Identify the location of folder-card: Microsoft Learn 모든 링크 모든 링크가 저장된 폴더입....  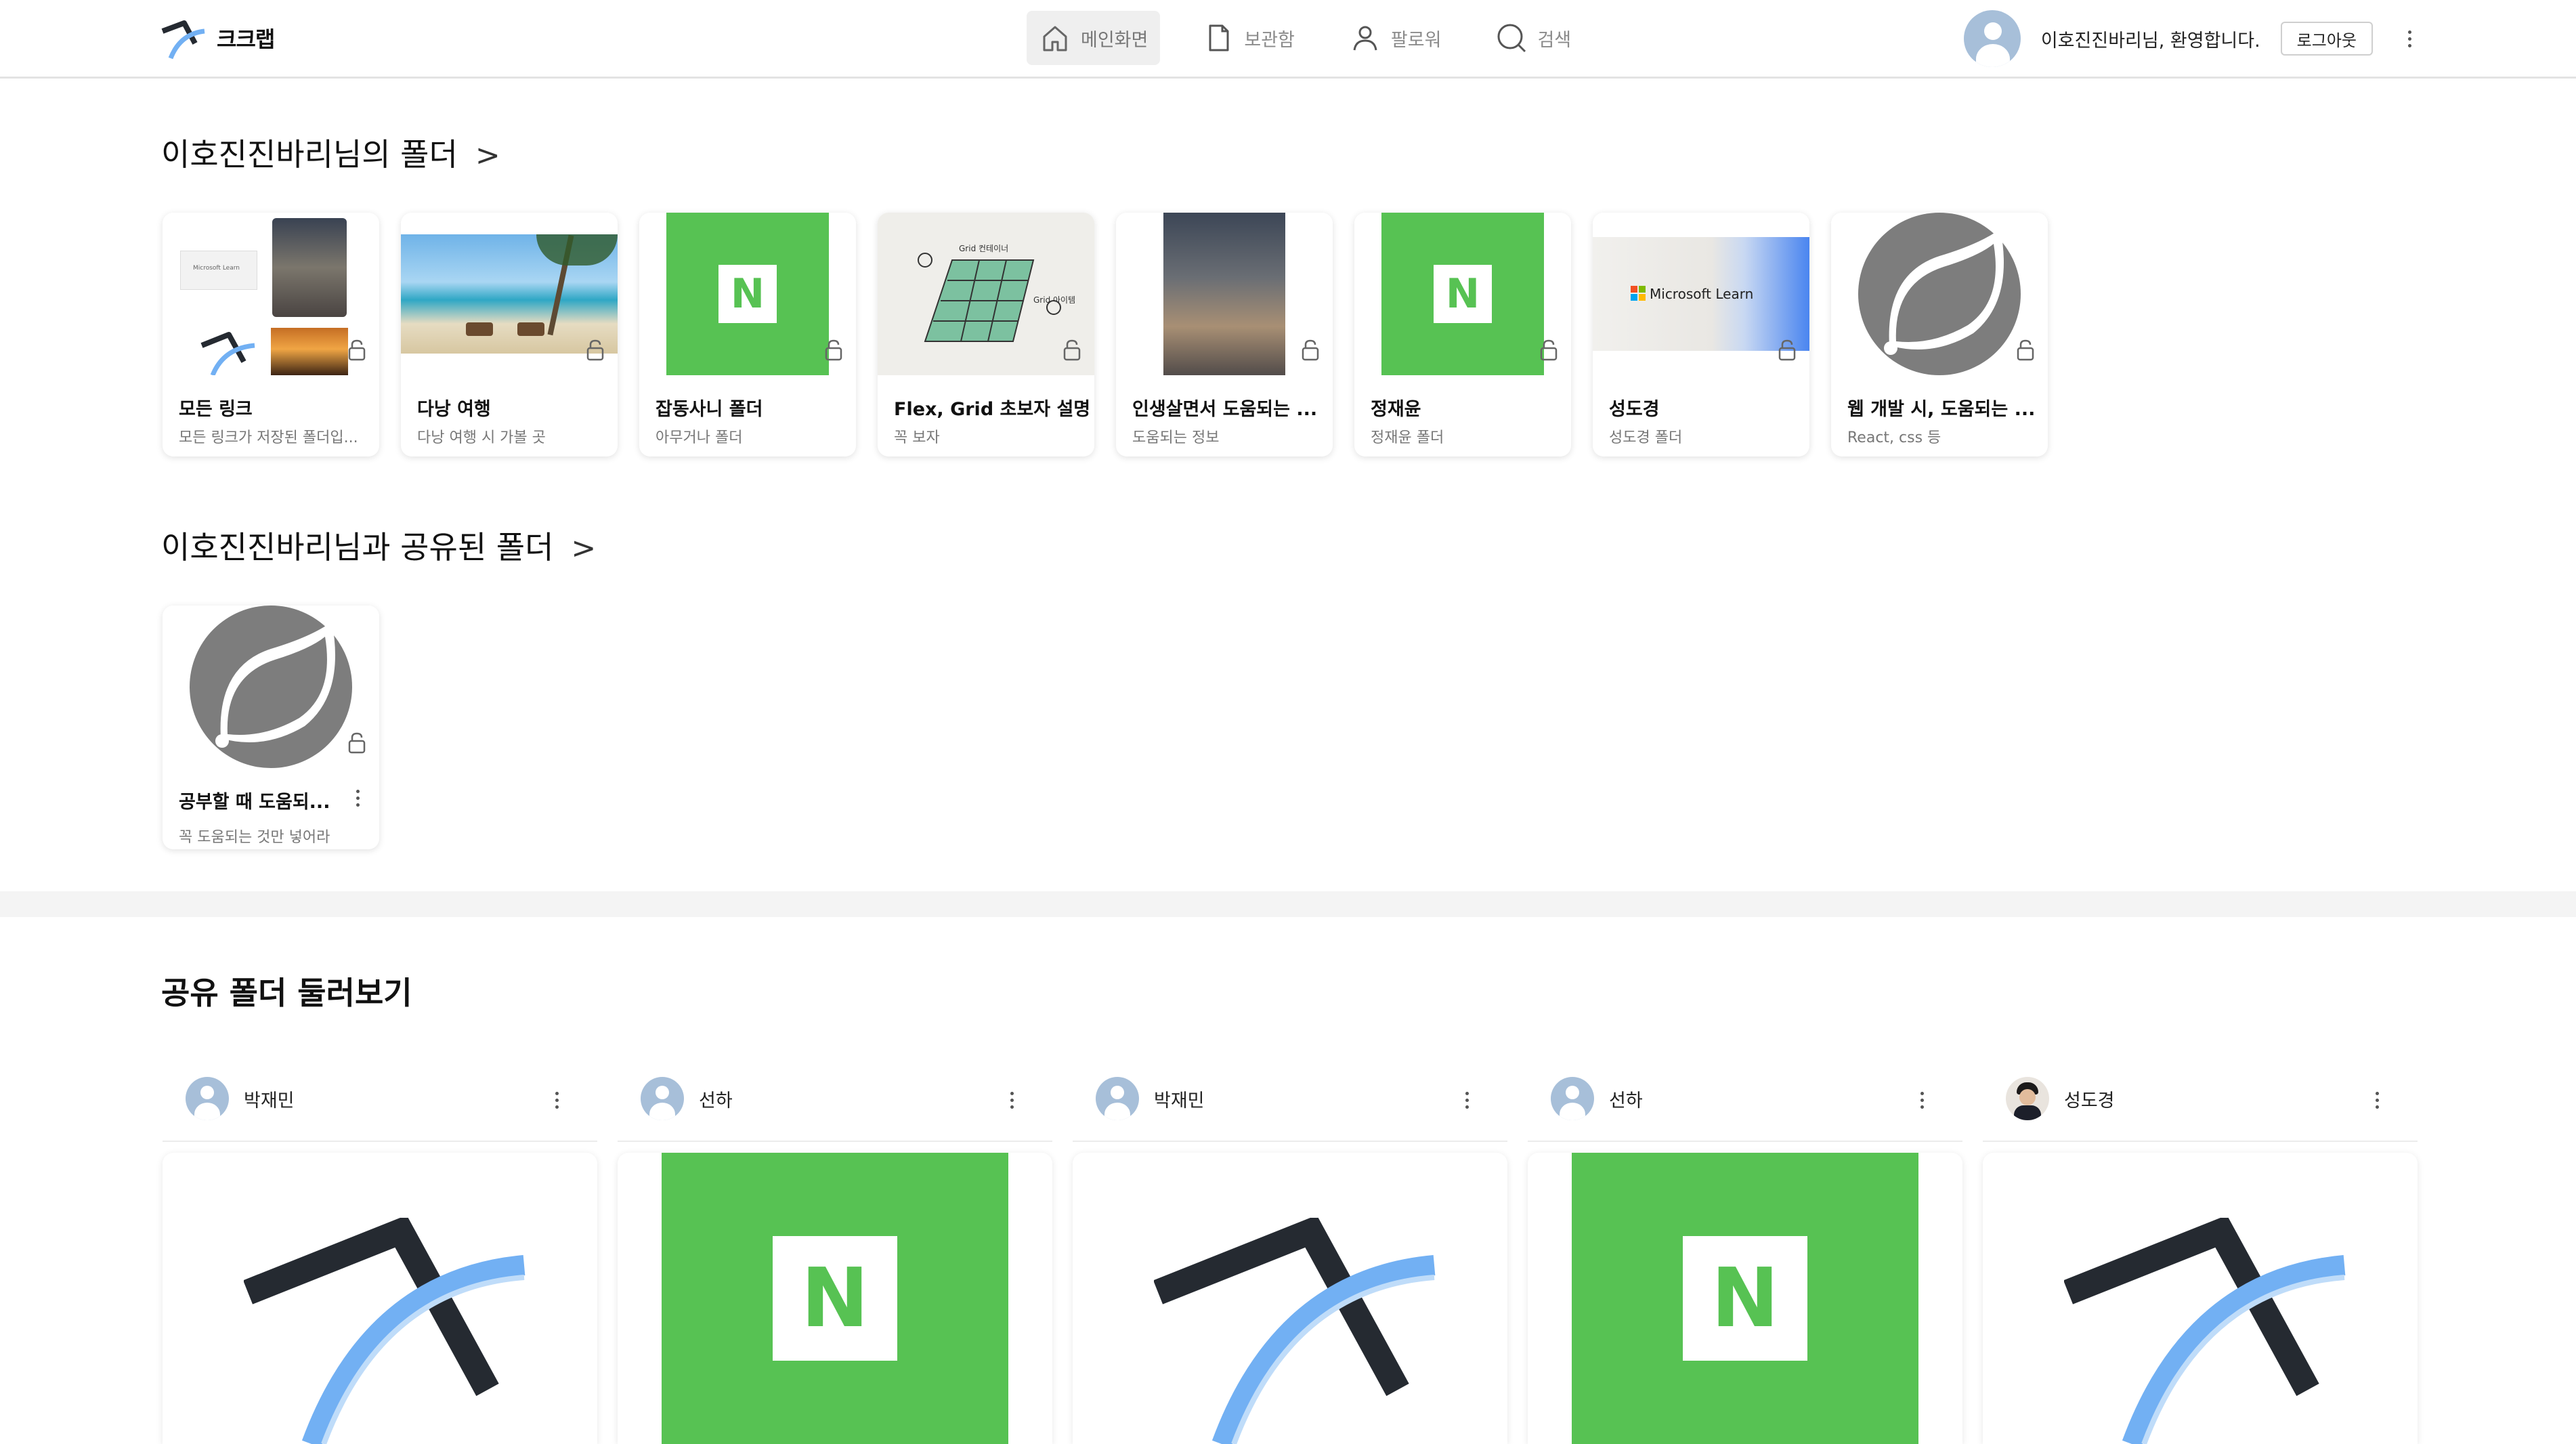
(271, 334).